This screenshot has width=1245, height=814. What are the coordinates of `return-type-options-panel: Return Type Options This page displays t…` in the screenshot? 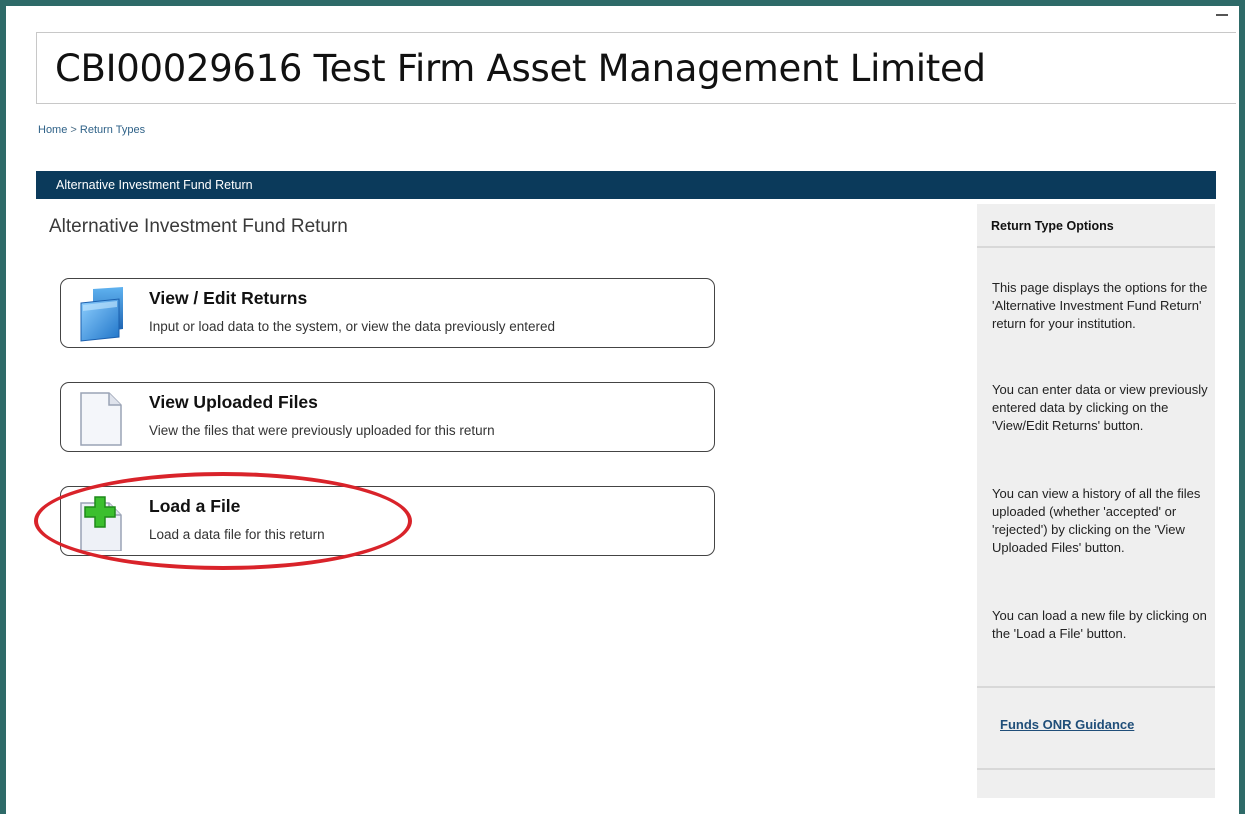 It's located at (1096, 501).